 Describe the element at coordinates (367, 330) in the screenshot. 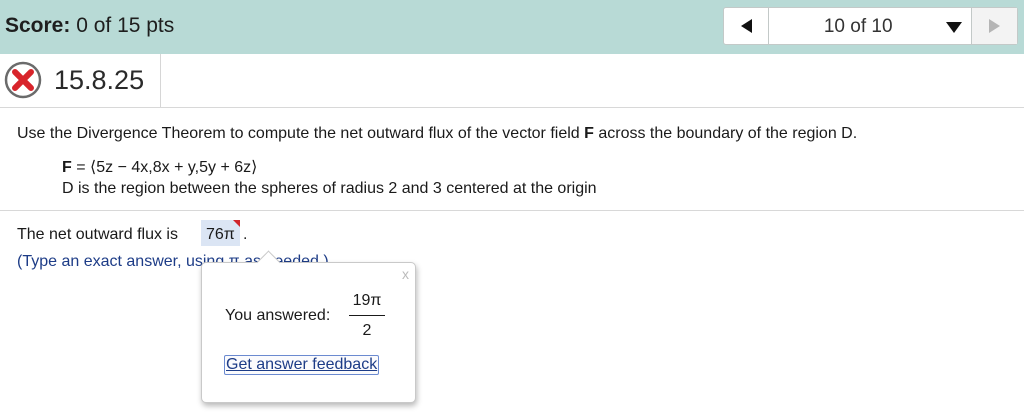

I see `fraction-denominator: 2` at that location.